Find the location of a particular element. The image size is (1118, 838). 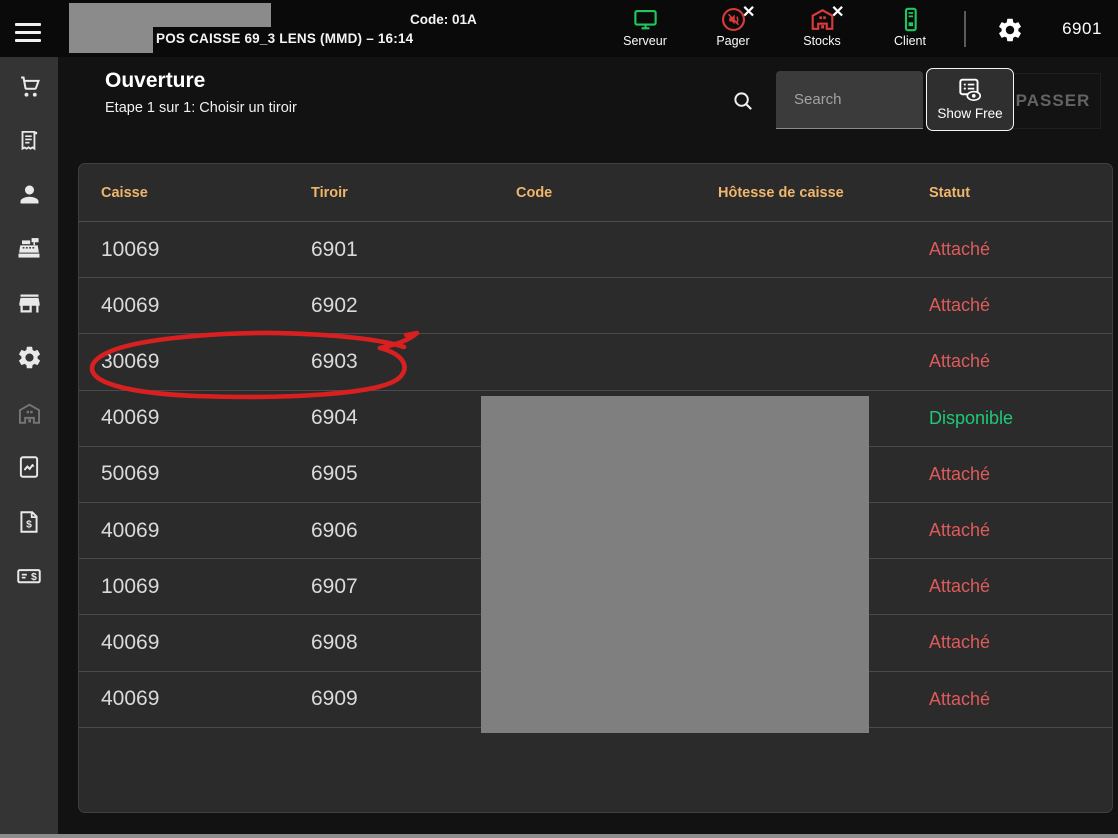

cell-tiroir: 6903 is located at coordinates (334, 361).